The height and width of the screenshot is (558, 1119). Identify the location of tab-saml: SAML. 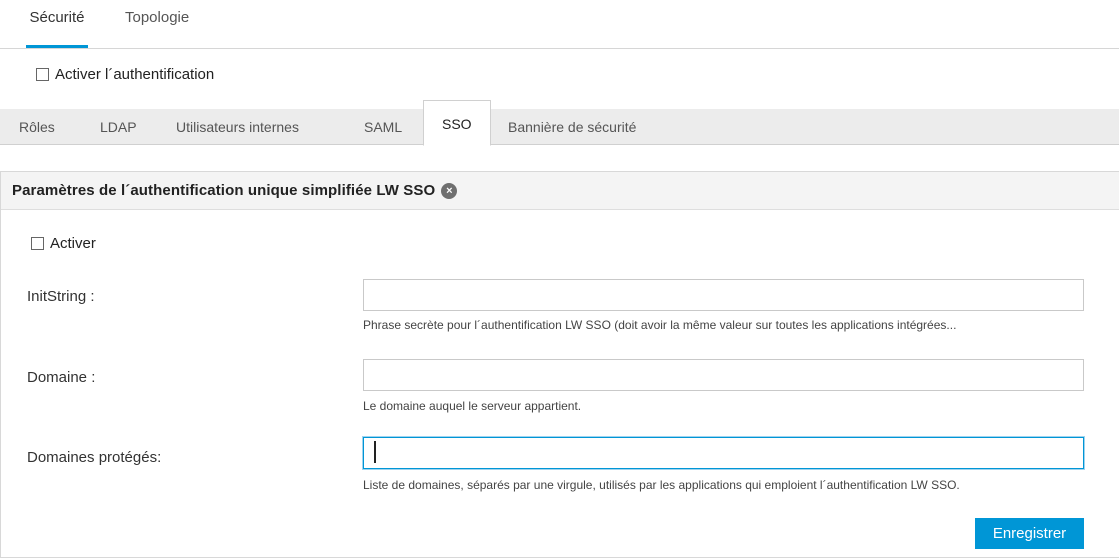
(383, 127).